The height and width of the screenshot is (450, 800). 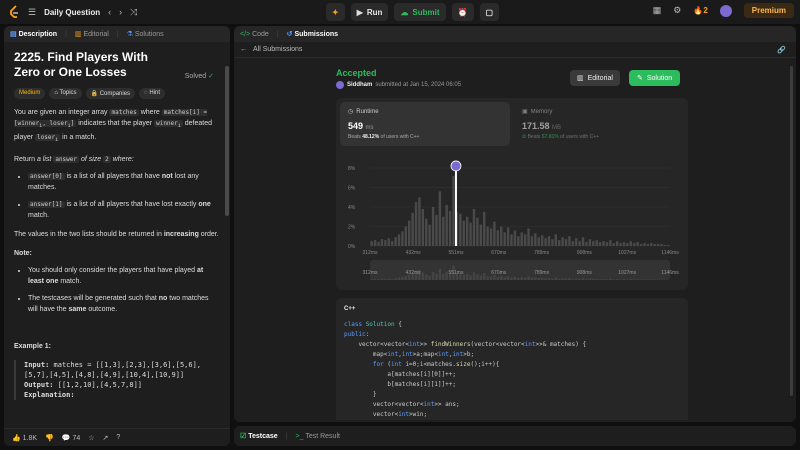 I want to click on text: Beats, so click(x=534, y=137).